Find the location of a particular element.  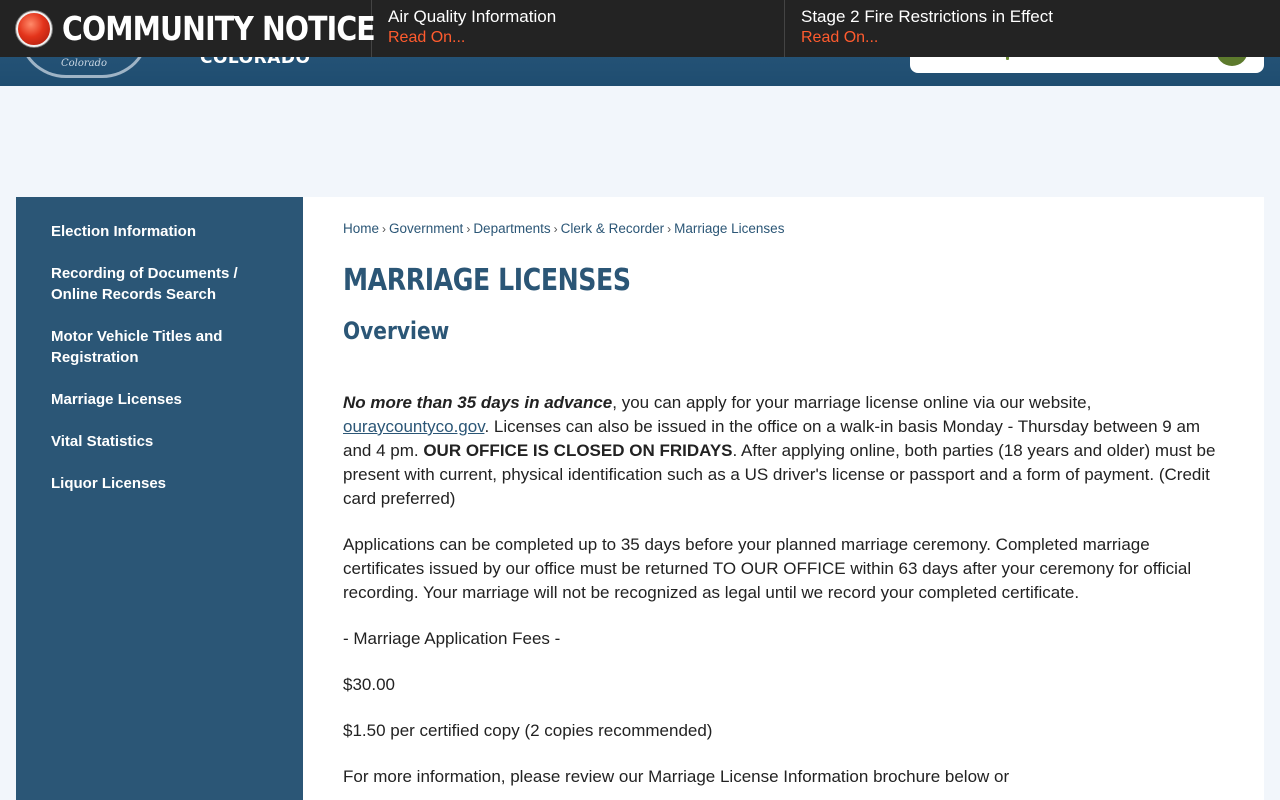

sidebar-item-marriage-licenses: Marriage Licenses is located at coordinates (159, 399).